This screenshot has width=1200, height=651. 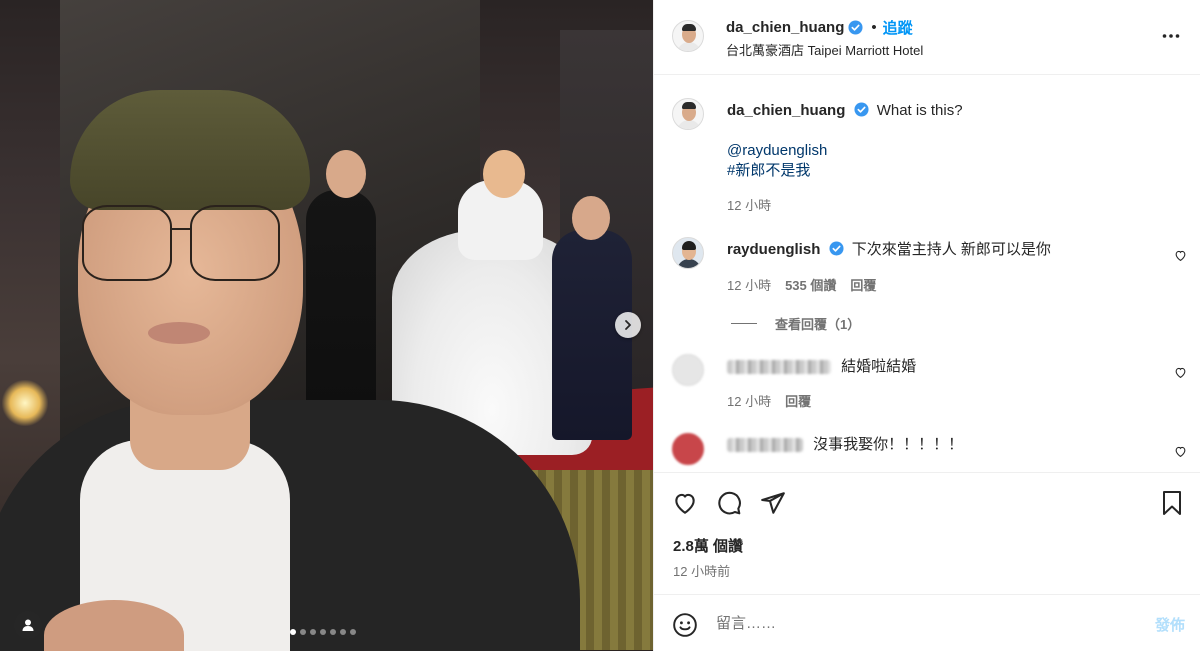 I want to click on view-replies-button: 查看回覆（1）, so click(x=795, y=323).